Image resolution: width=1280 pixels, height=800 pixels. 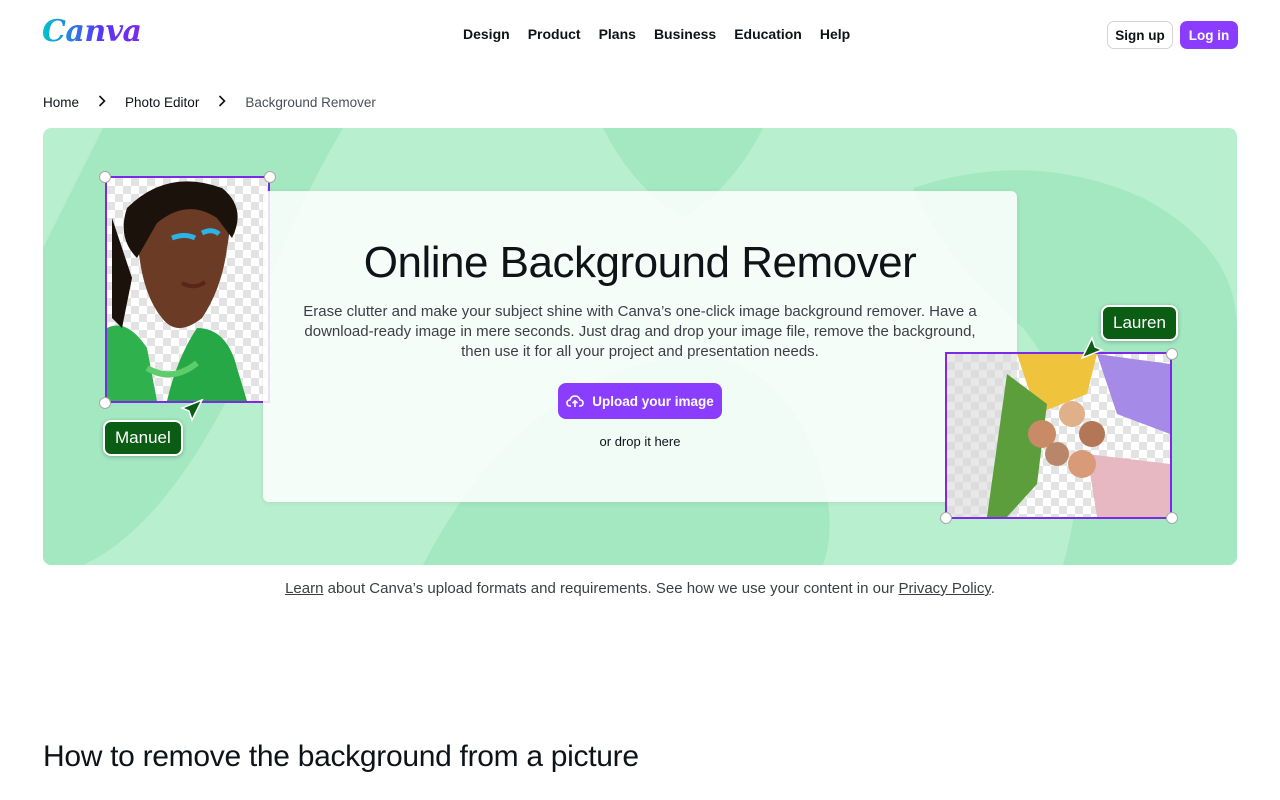 I want to click on upload-image-button: Upload your image, so click(x=640, y=401).